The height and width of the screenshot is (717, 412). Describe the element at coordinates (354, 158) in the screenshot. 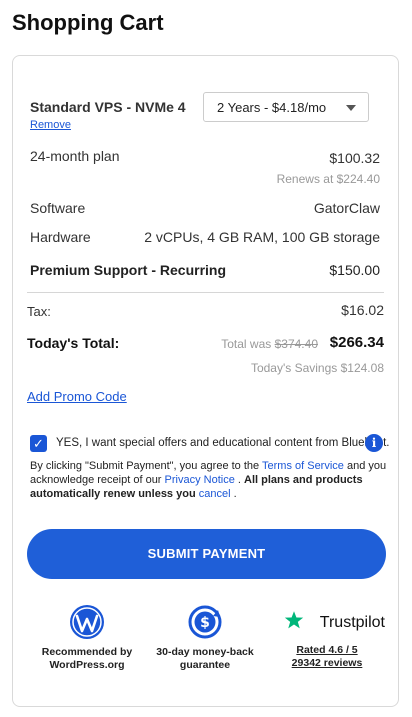

I see `plan-price: $100.32` at that location.